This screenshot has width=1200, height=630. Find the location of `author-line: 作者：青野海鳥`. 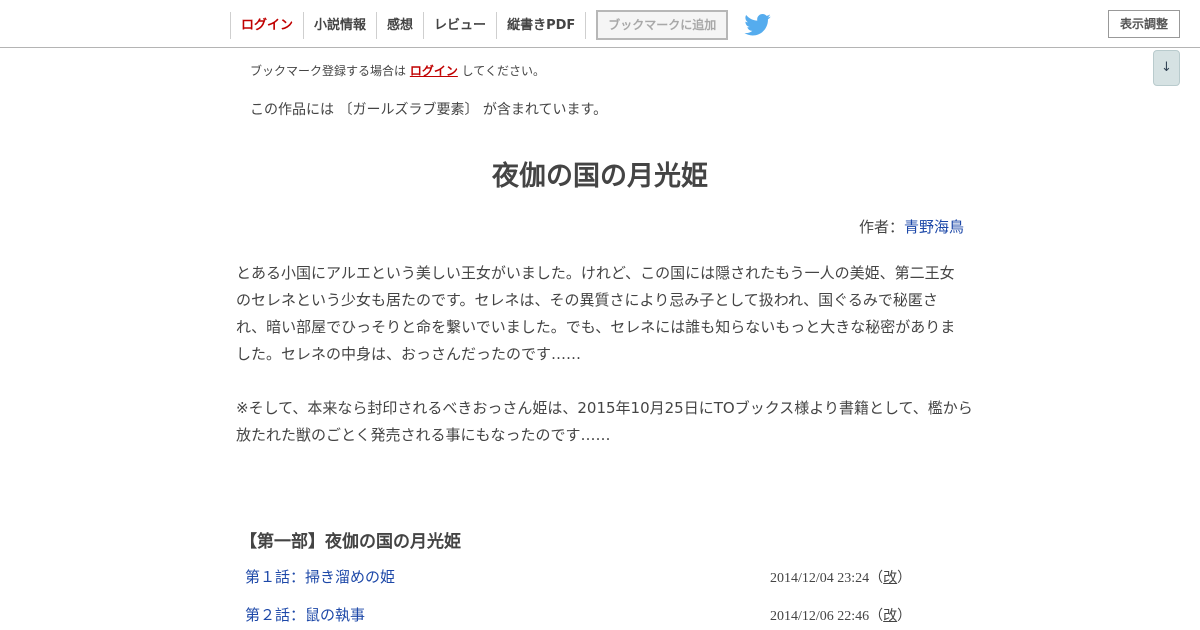

author-line: 作者：青野海鳥 is located at coordinates (800, 226).